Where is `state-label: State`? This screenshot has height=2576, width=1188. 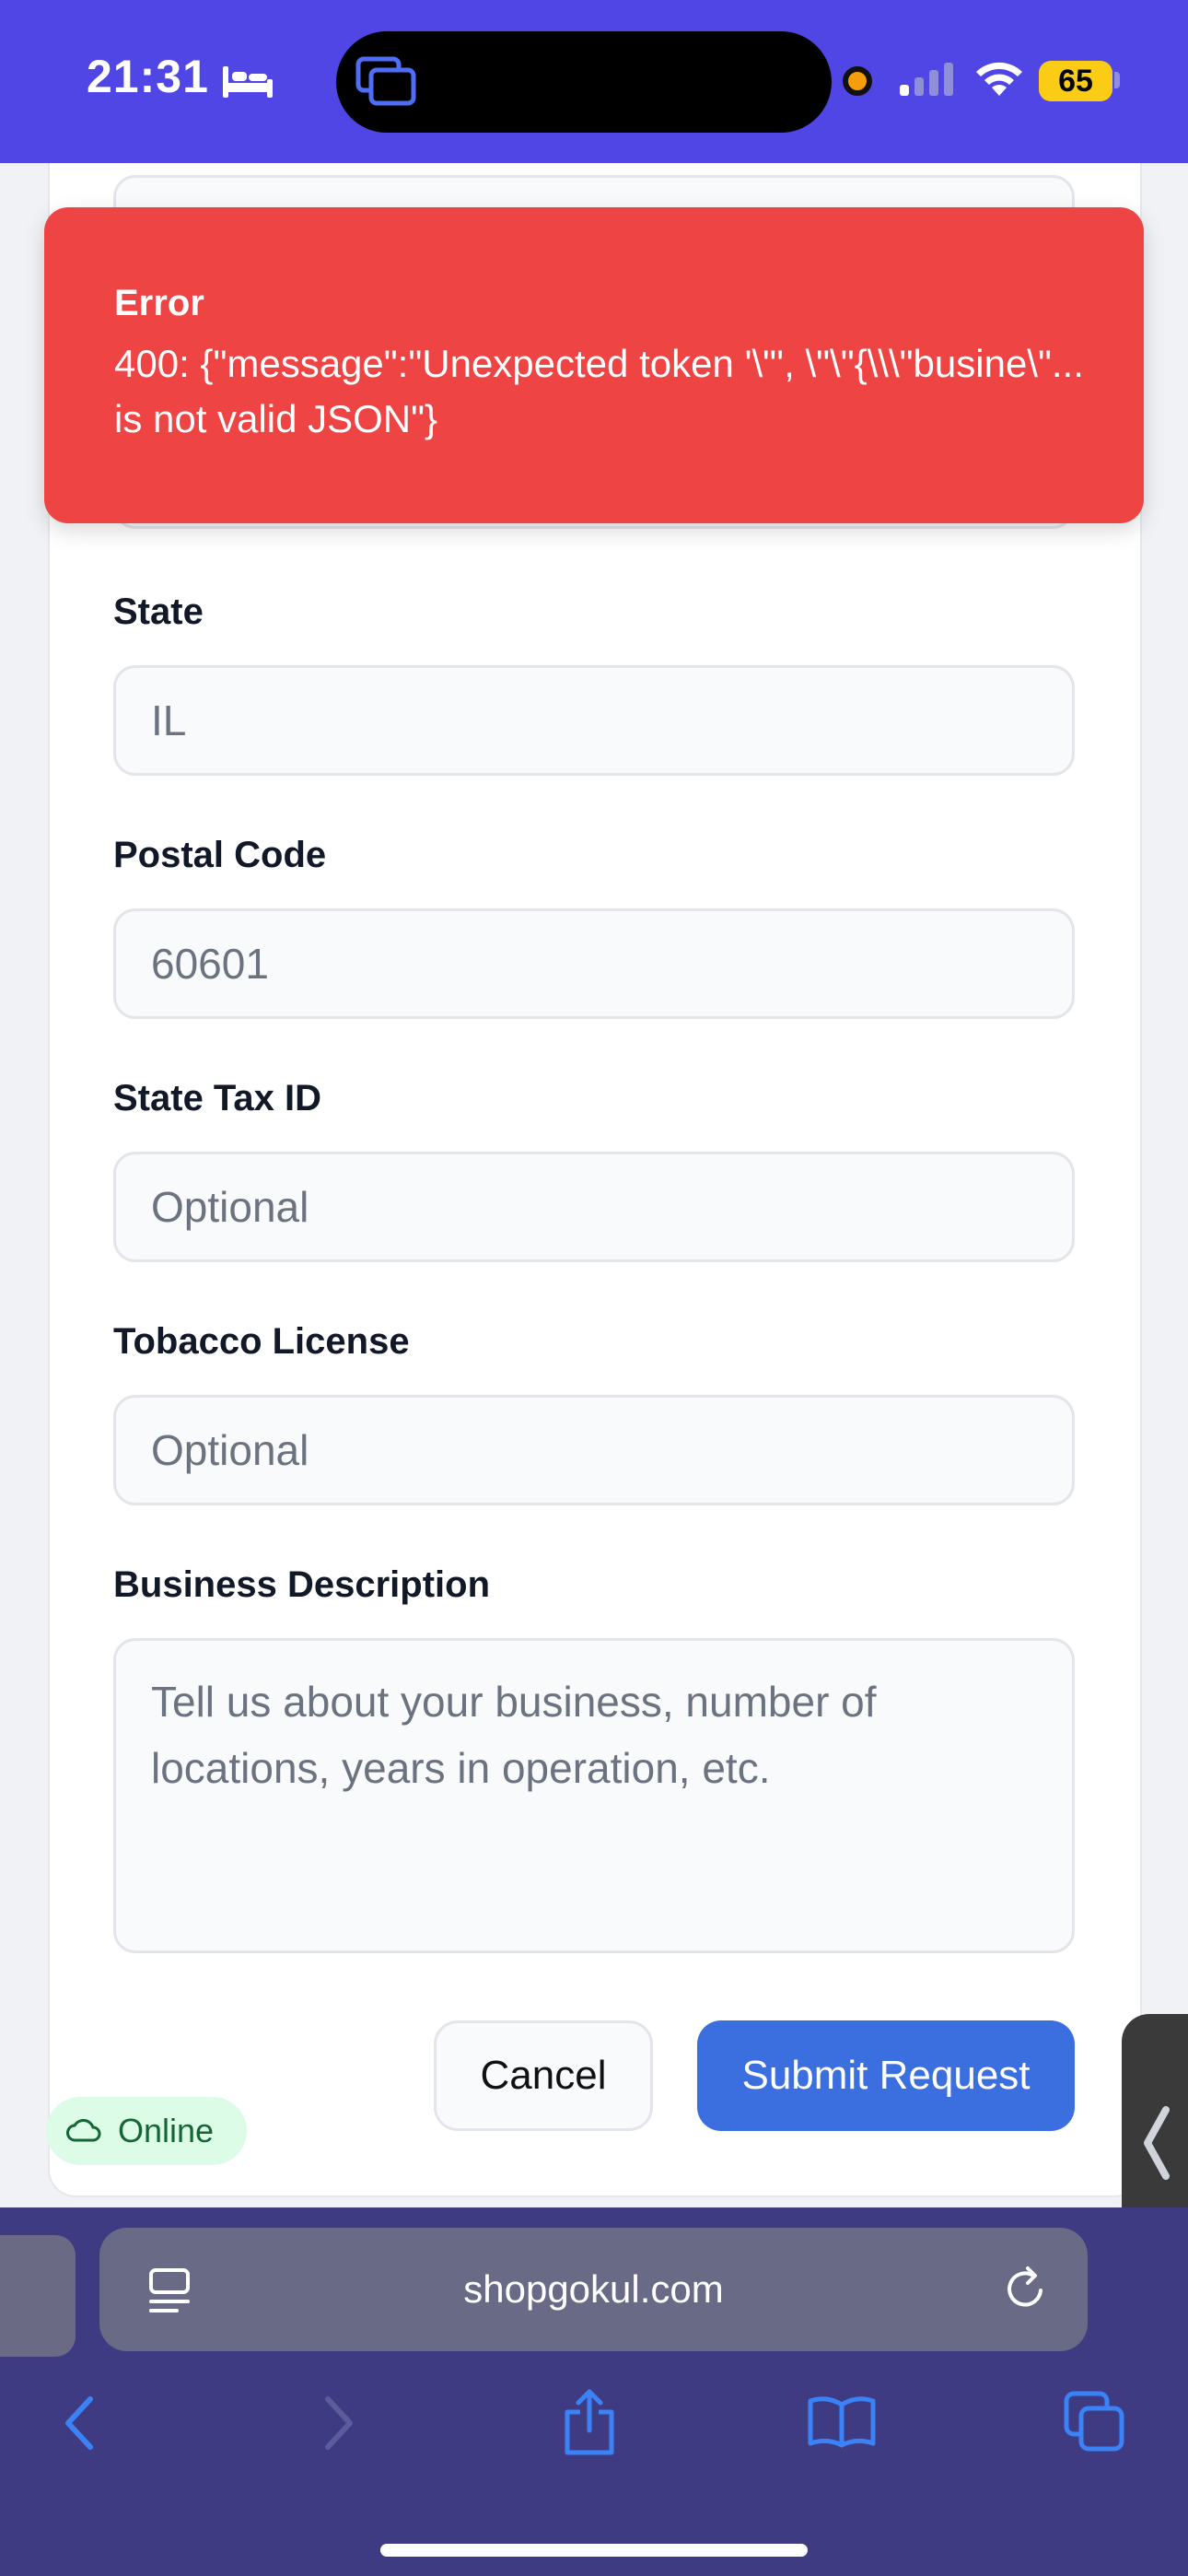 state-label: State is located at coordinates (158, 611).